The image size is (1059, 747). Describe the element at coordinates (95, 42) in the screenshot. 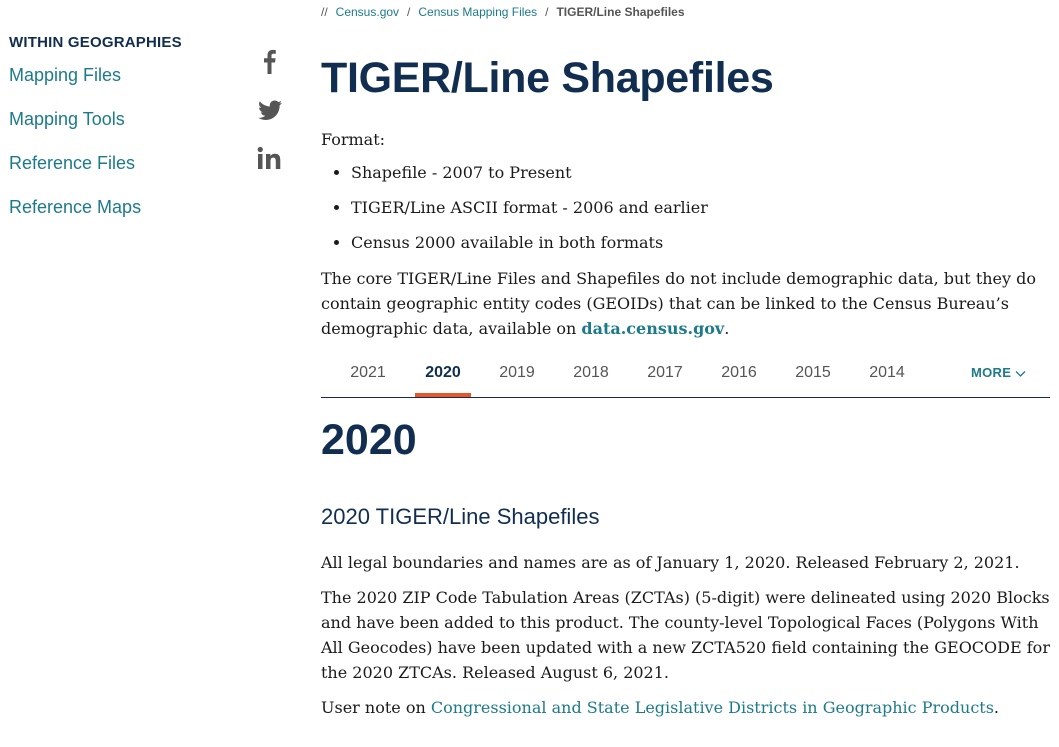

I see `sidebar-heading: WITHIN GEOGRAPHIES` at that location.